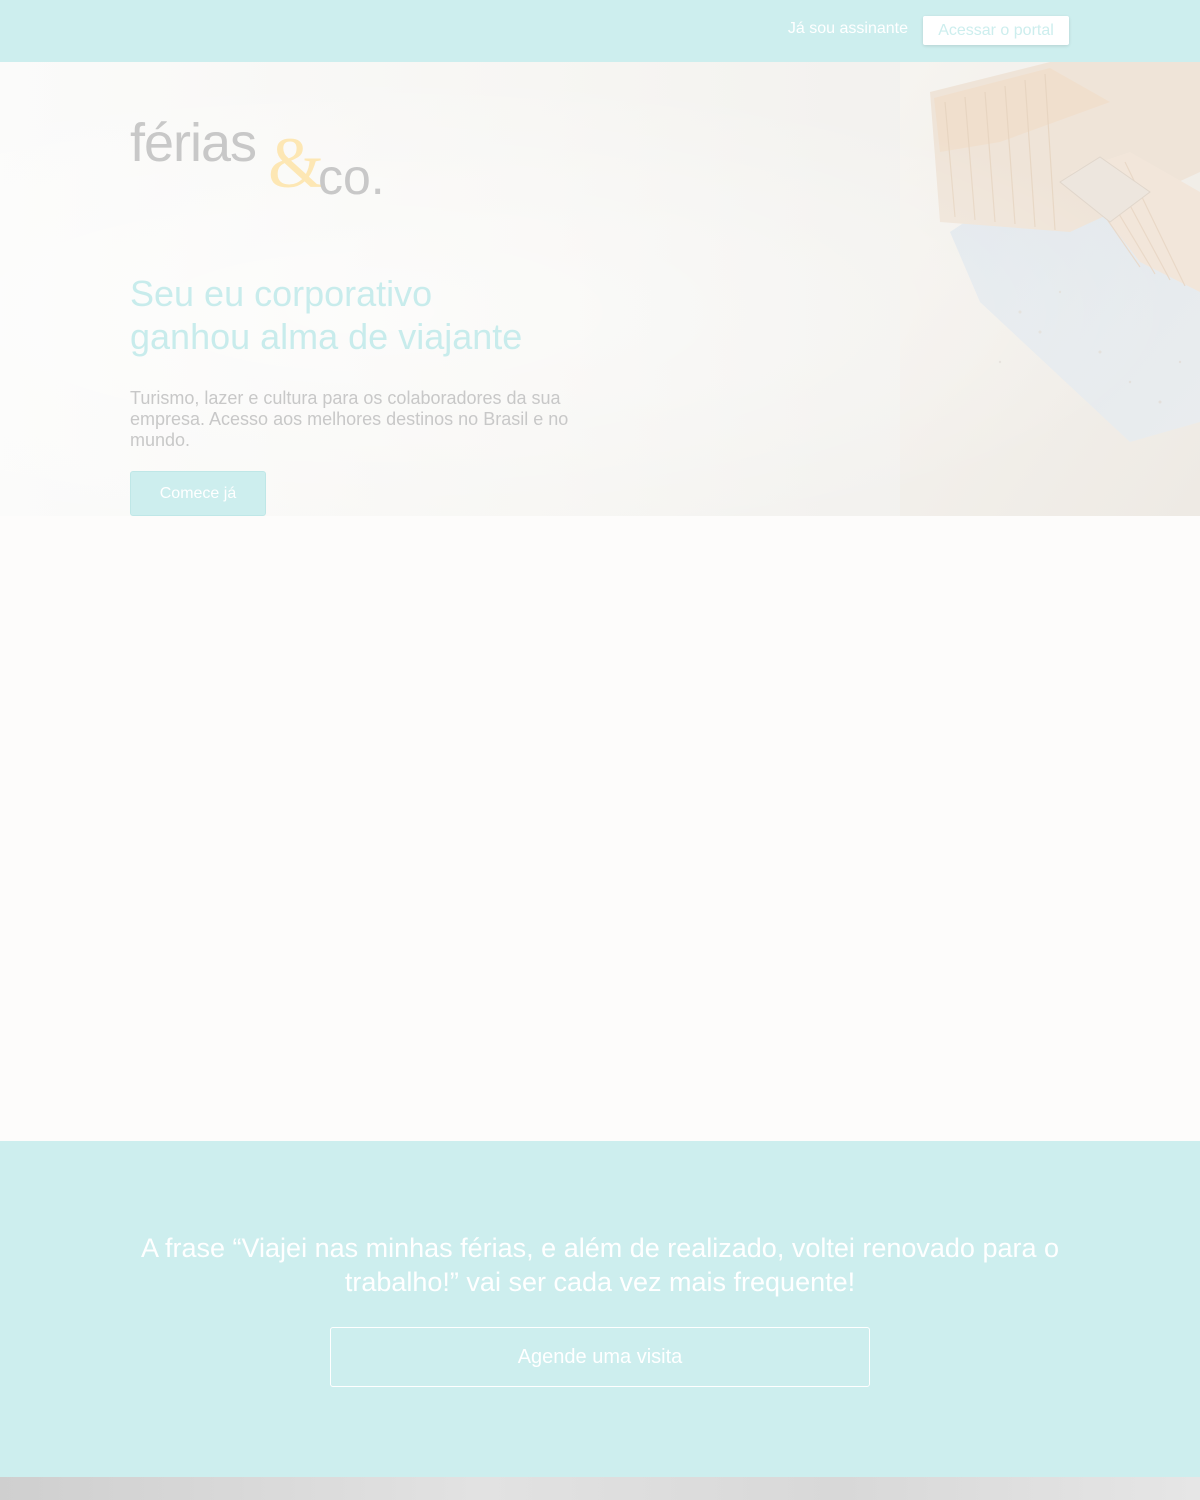  Describe the element at coordinates (281, 293) in the screenshot. I see `headline-line-1: Seu eu corporativo` at that location.